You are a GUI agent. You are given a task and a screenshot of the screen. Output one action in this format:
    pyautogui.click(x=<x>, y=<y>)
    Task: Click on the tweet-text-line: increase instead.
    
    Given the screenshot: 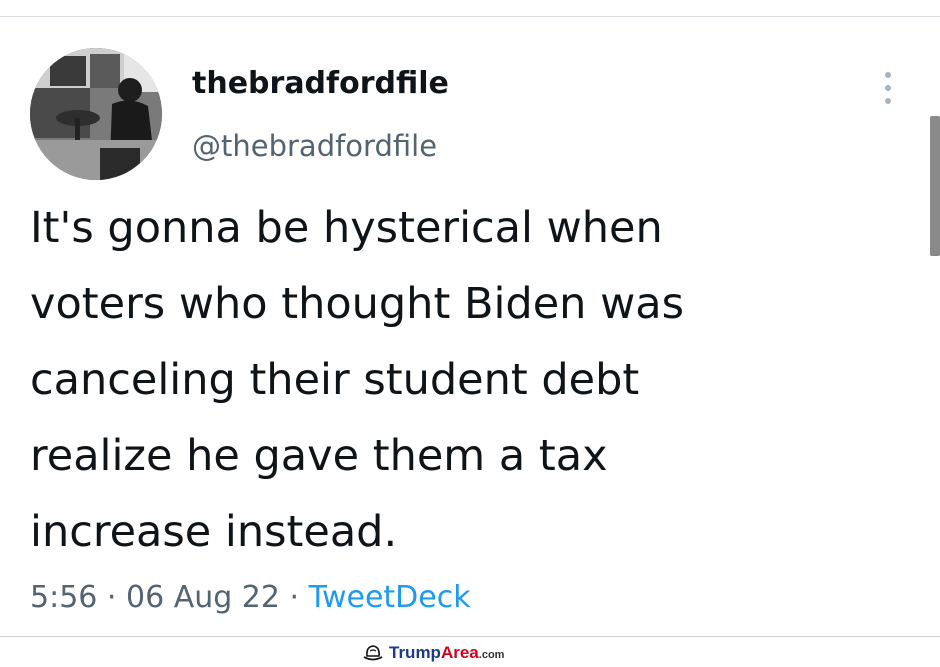 What is the action you would take?
    pyautogui.click(x=214, y=532)
    